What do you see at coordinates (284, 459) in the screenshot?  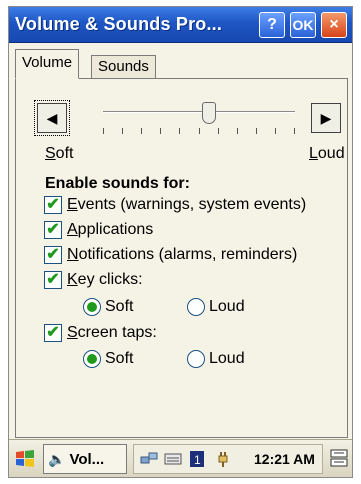 I see `clock: 12:21 AM` at bounding box center [284, 459].